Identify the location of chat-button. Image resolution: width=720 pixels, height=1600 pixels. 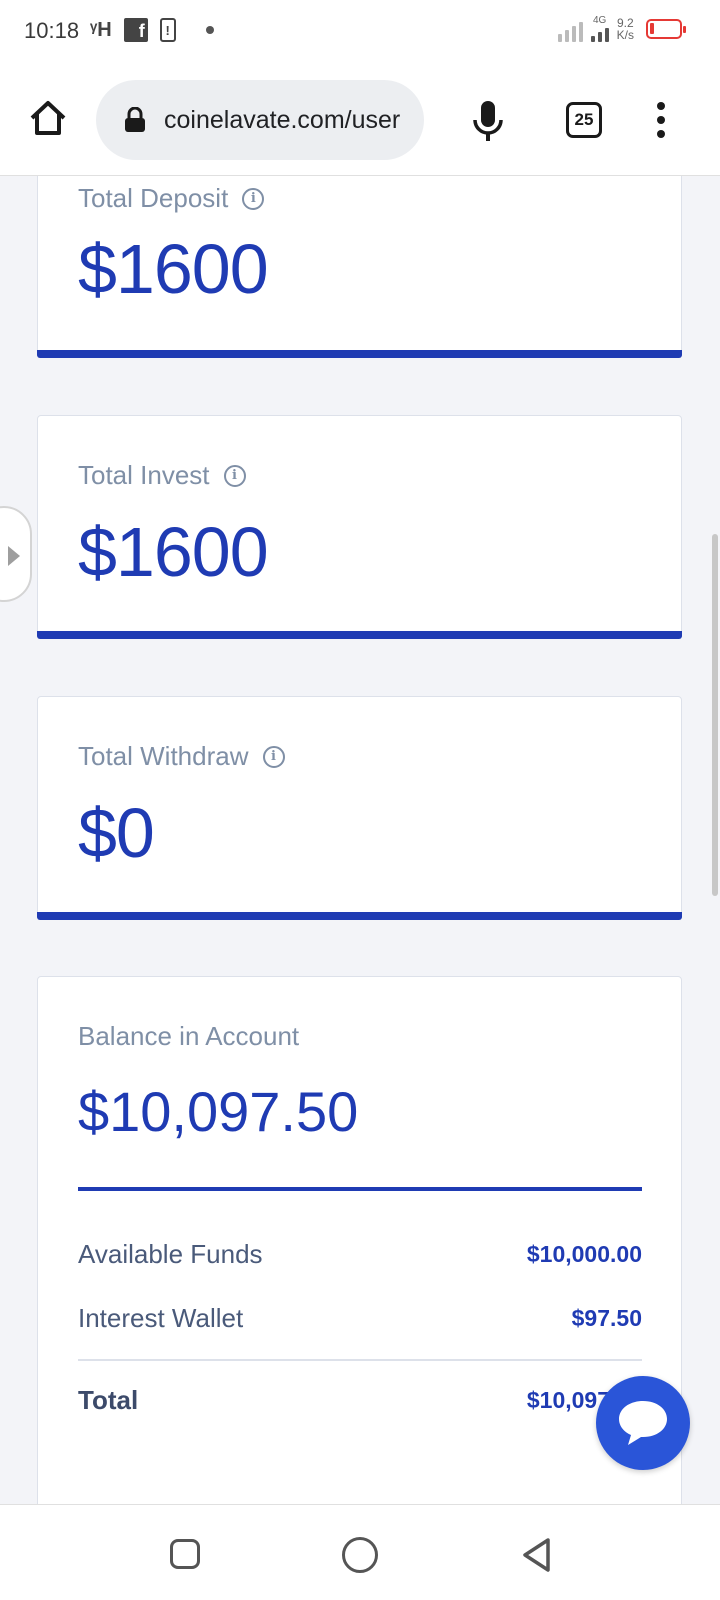
(643, 1423).